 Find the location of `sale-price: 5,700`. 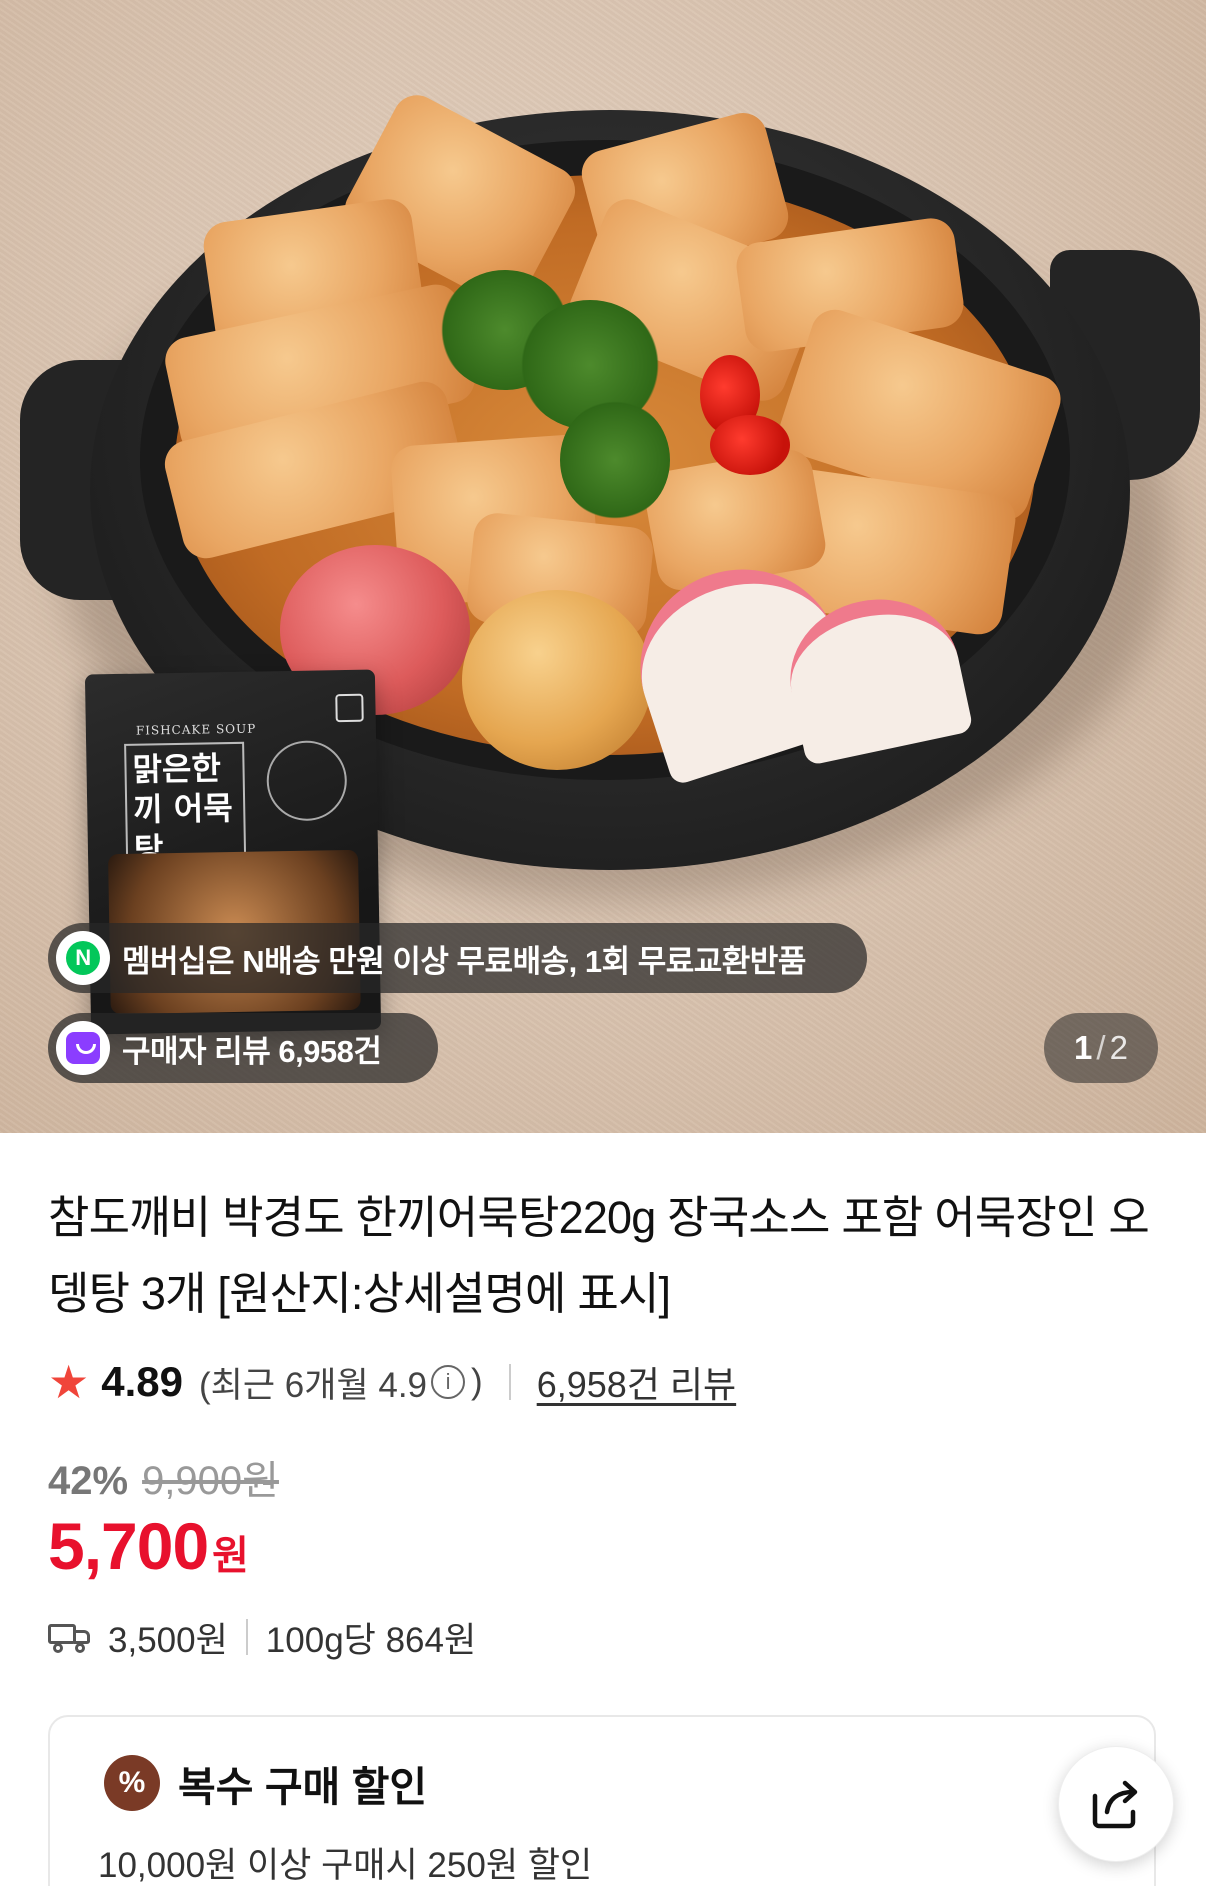

sale-price: 5,700 is located at coordinates (128, 1546).